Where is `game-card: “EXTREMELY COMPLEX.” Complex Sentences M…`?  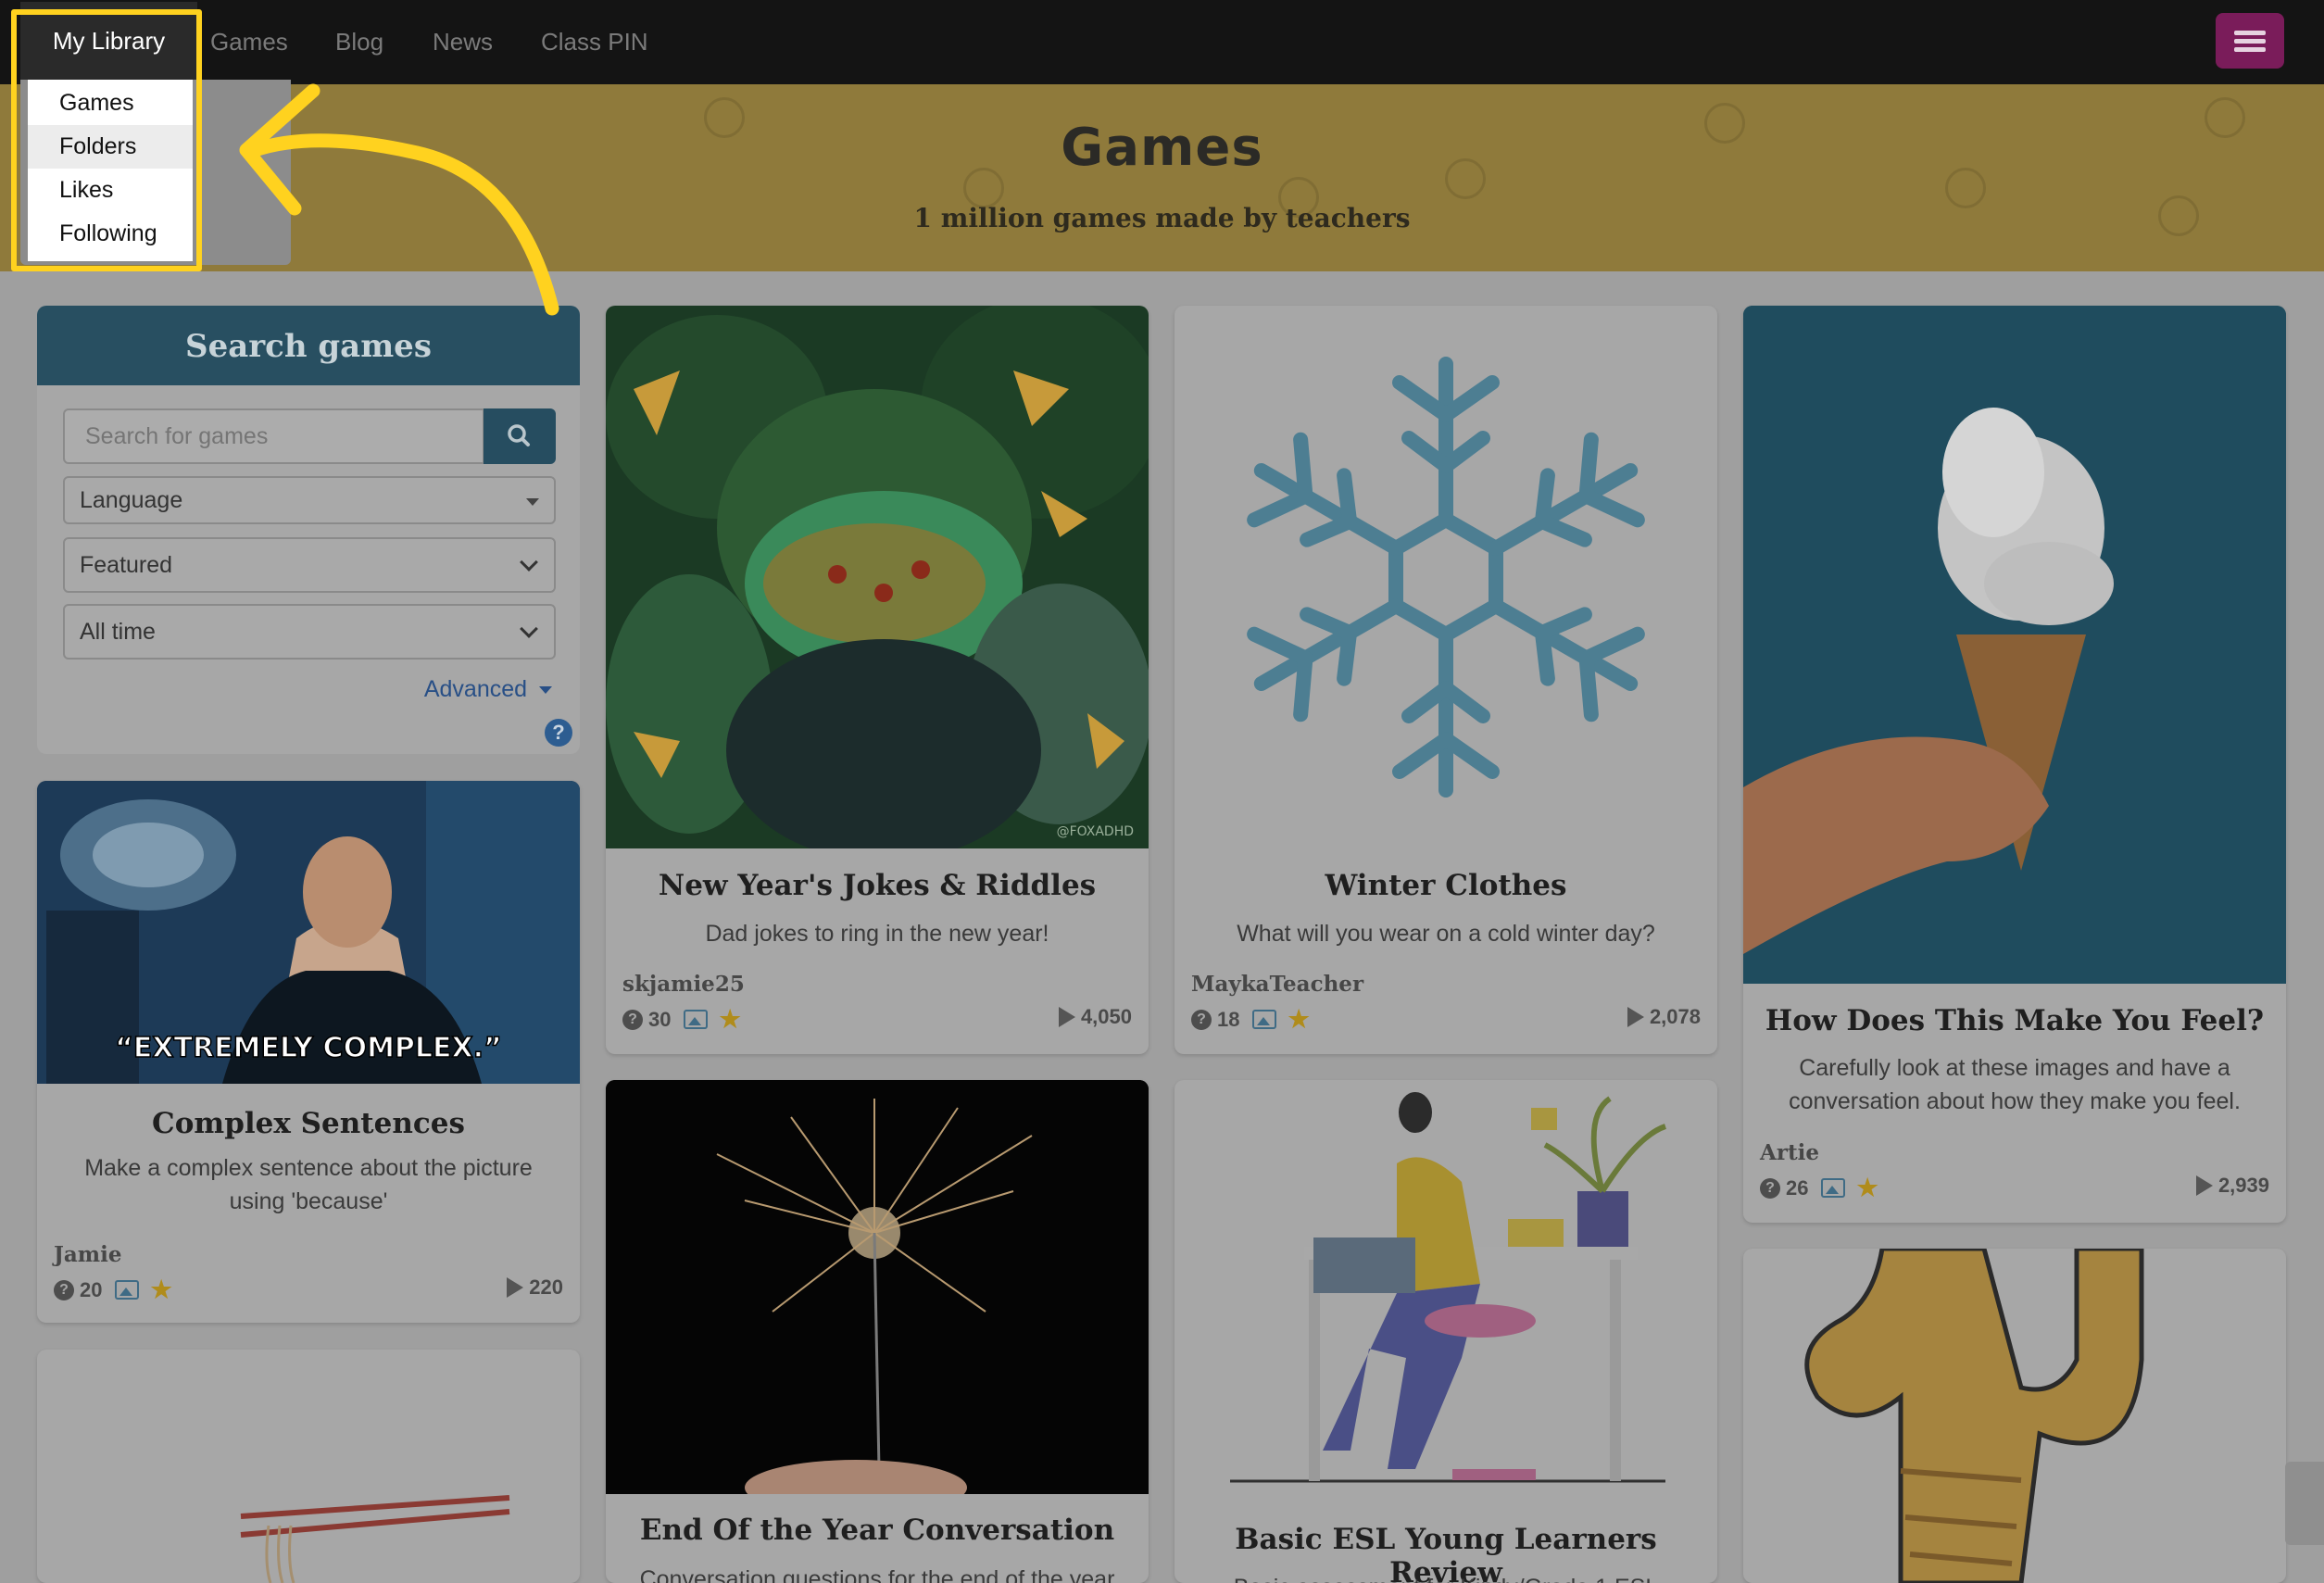 game-card: “EXTREMELY COMPLEX.” Complex Sentences M… is located at coordinates (309, 1052).